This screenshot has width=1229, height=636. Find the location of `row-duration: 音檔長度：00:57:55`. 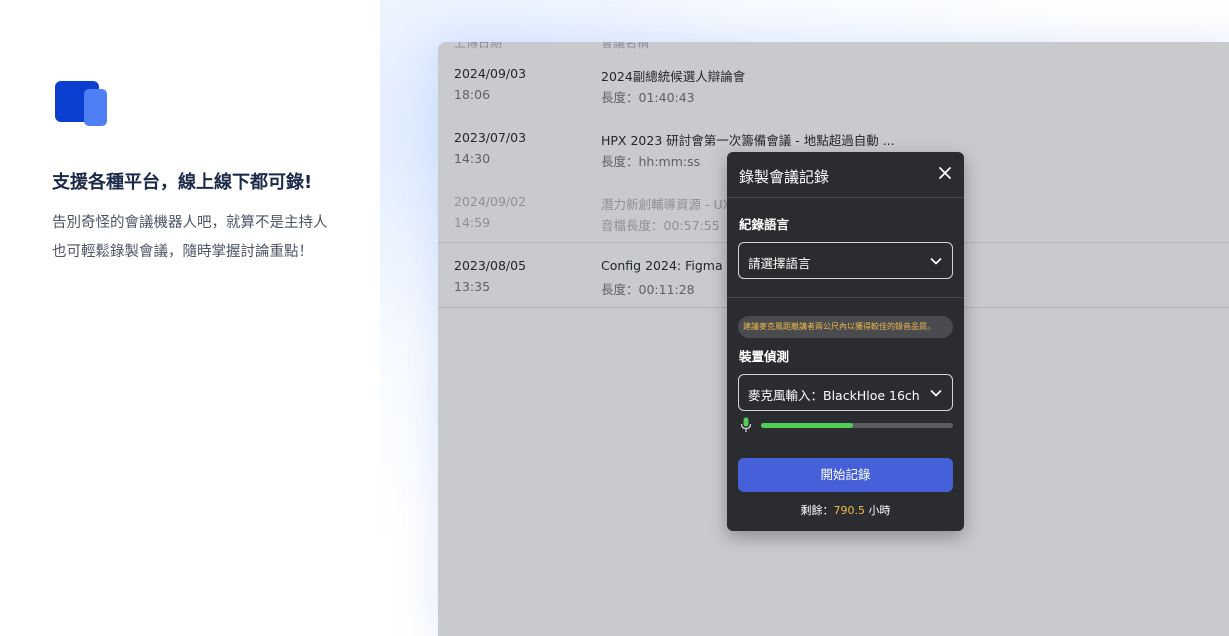

row-duration: 音檔長度：00:57:55 is located at coordinates (660, 225).